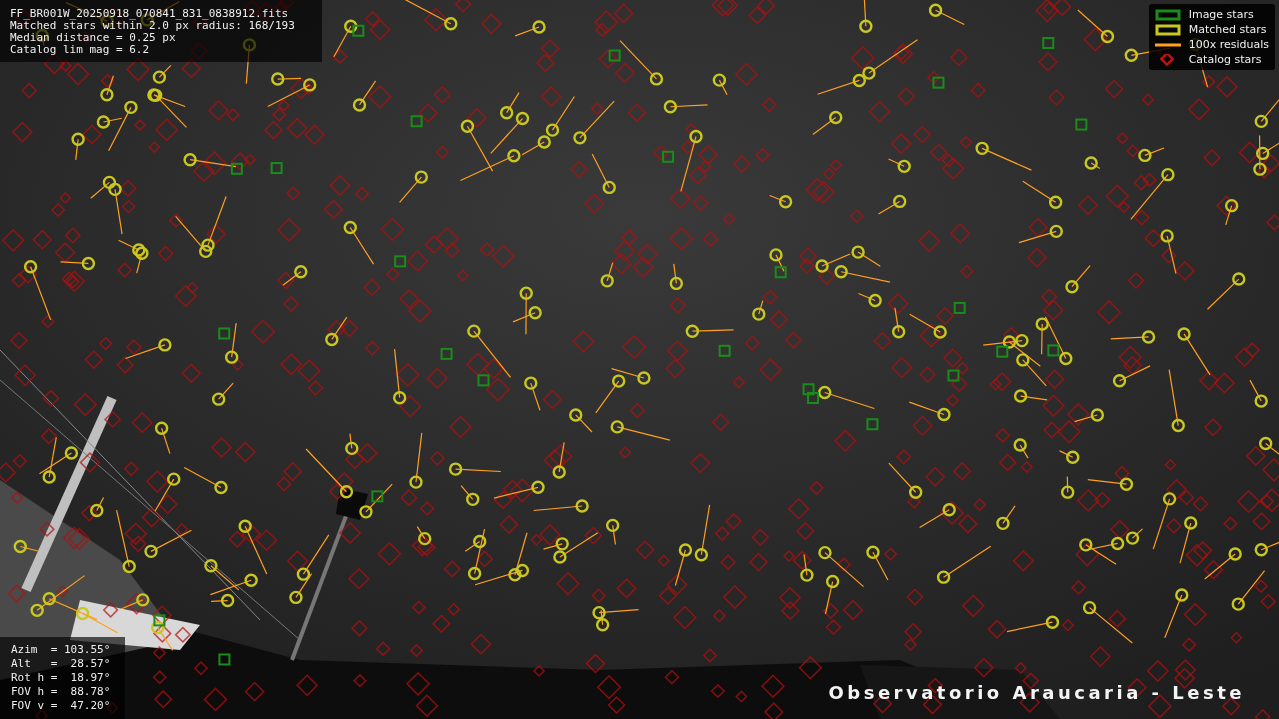 The height and width of the screenshot is (719, 1279). Describe the element at coordinates (153, 26) in the screenshot. I see `info-text: Matched stars within 2.0 px radius: 168/193` at that location.